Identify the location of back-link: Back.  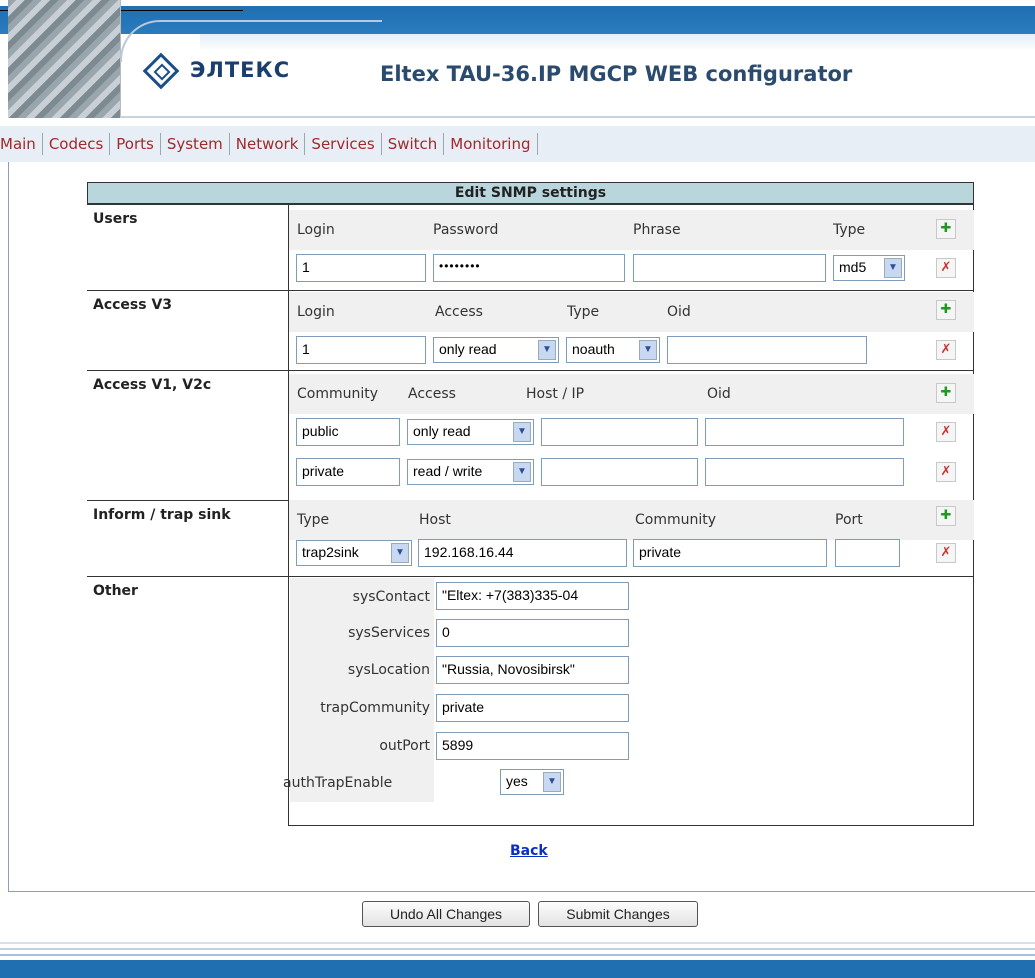
(529, 851).